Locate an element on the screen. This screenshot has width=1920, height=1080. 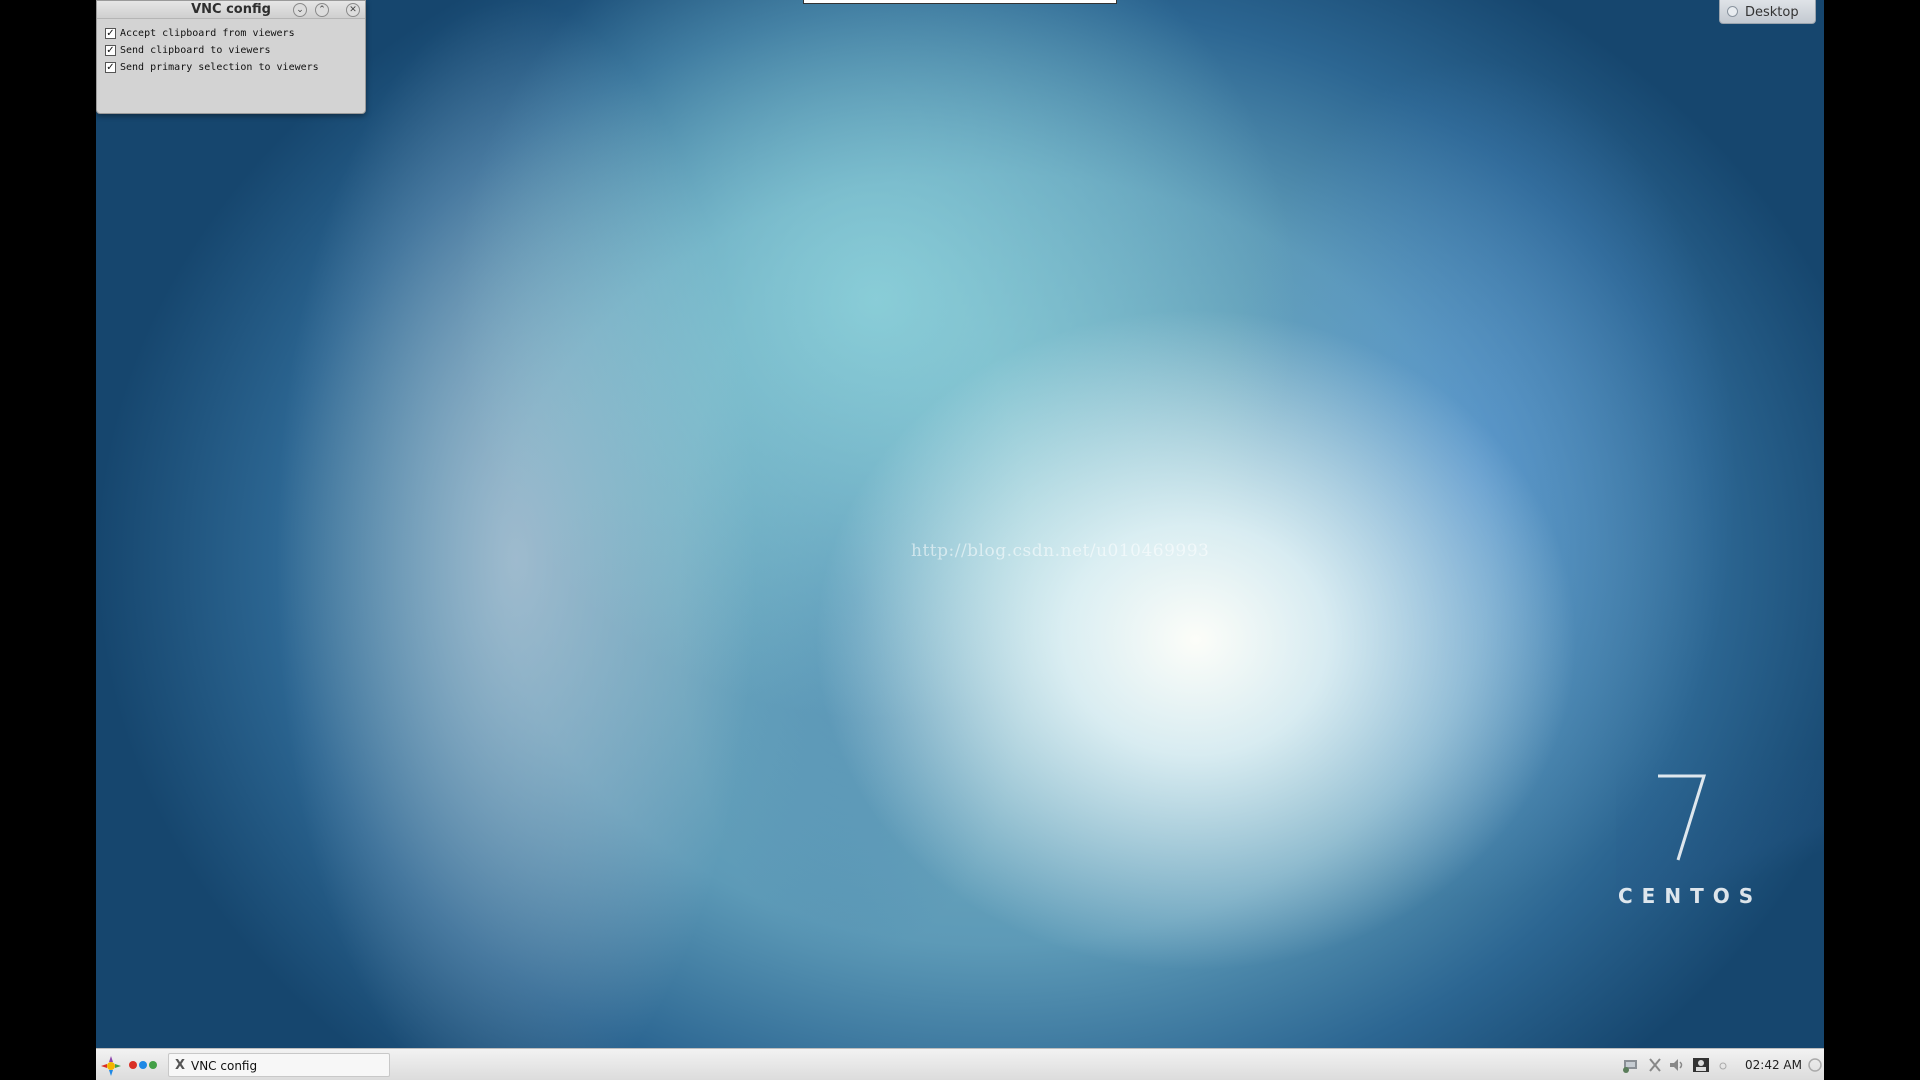
option-label: Send primary selection to viewers is located at coordinates (219, 67).